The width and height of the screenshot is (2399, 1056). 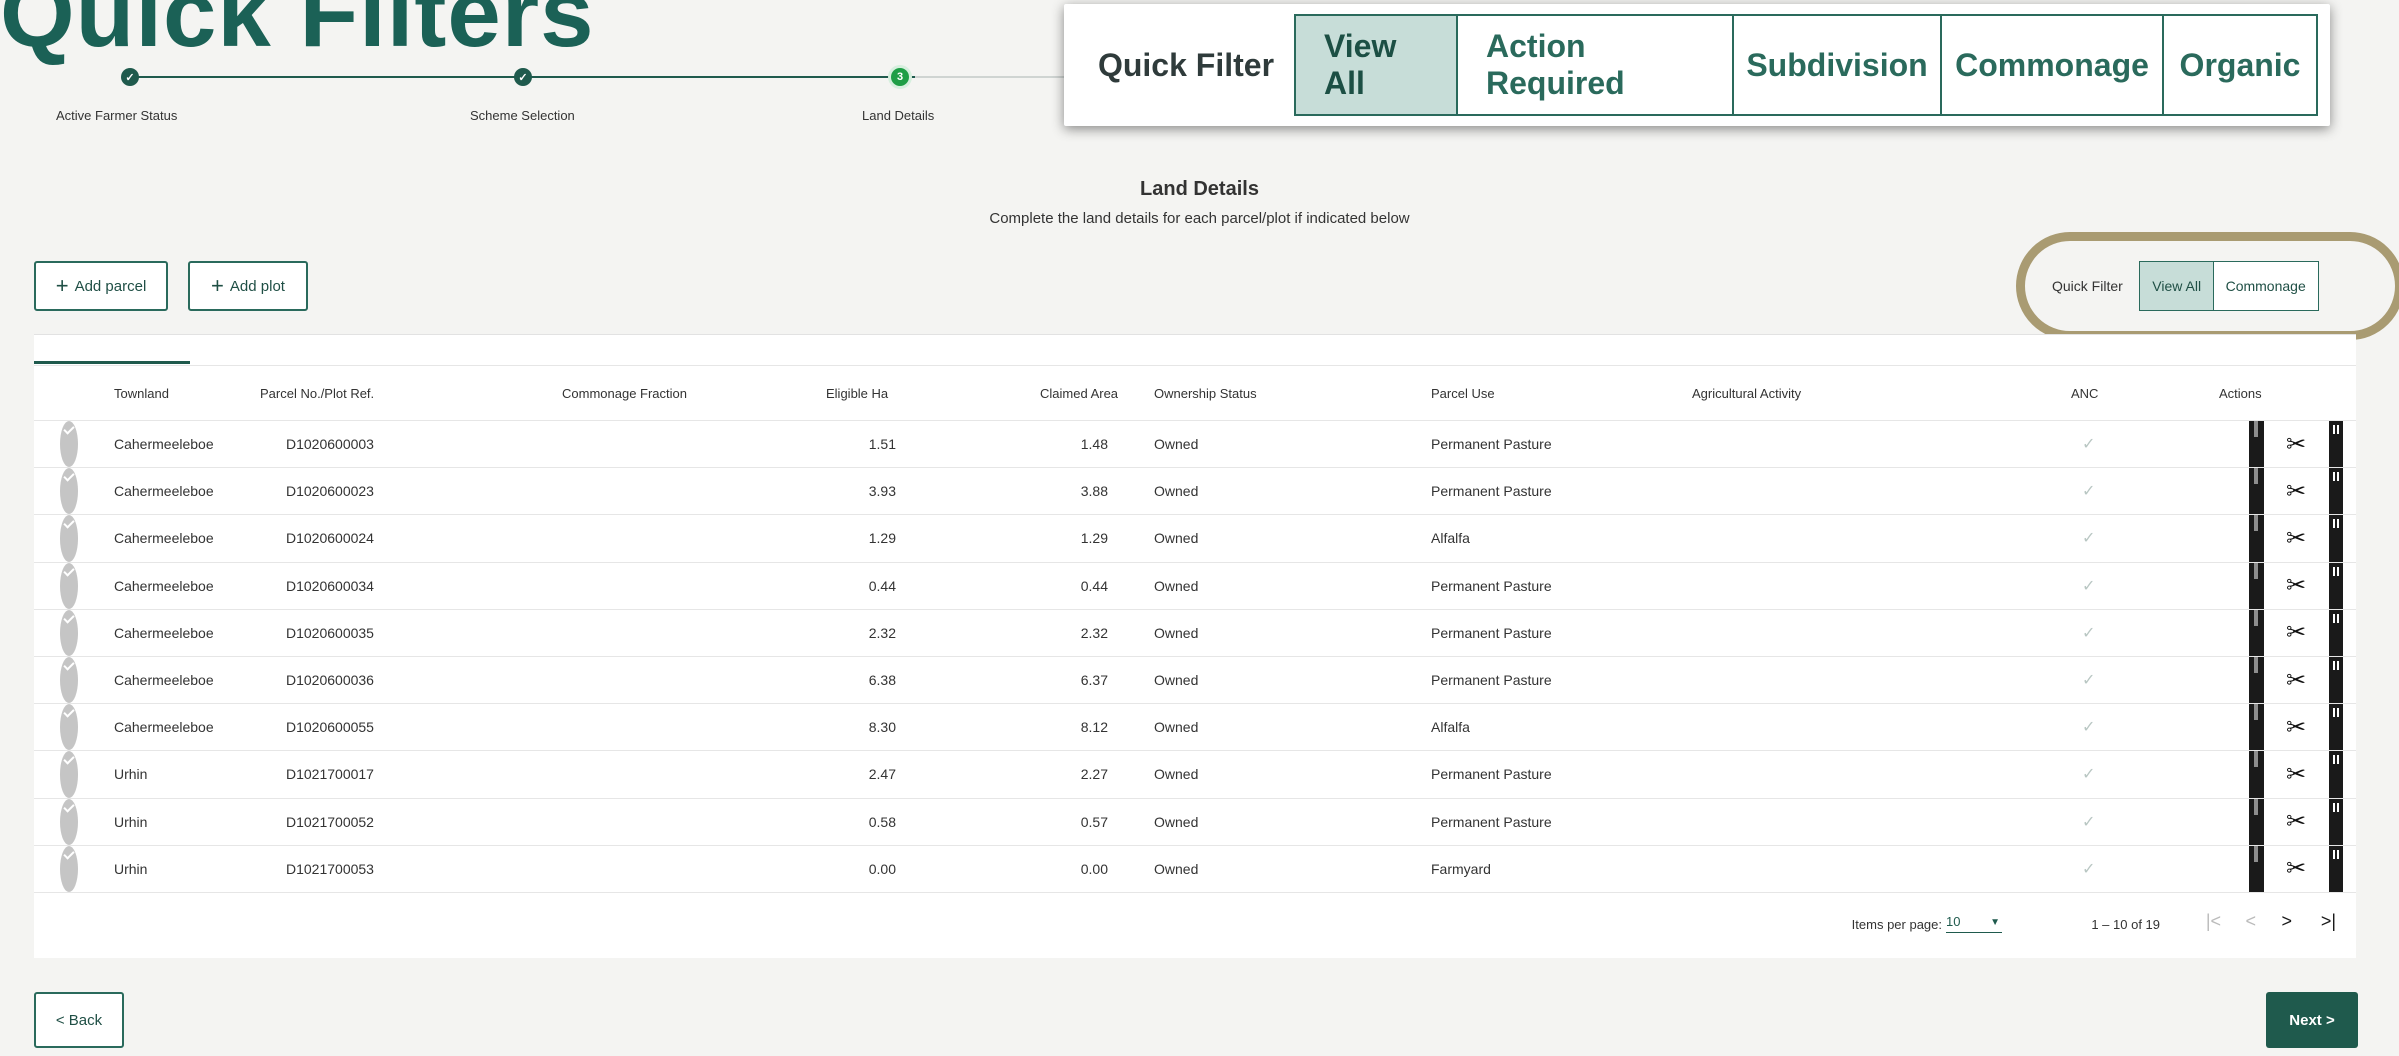 What do you see at coordinates (2286, 921) in the screenshot?
I see `next-page-button: >` at bounding box center [2286, 921].